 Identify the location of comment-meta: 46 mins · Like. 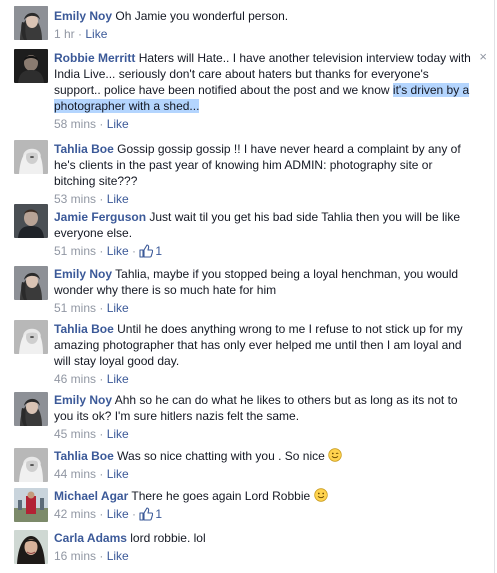
(263, 379).